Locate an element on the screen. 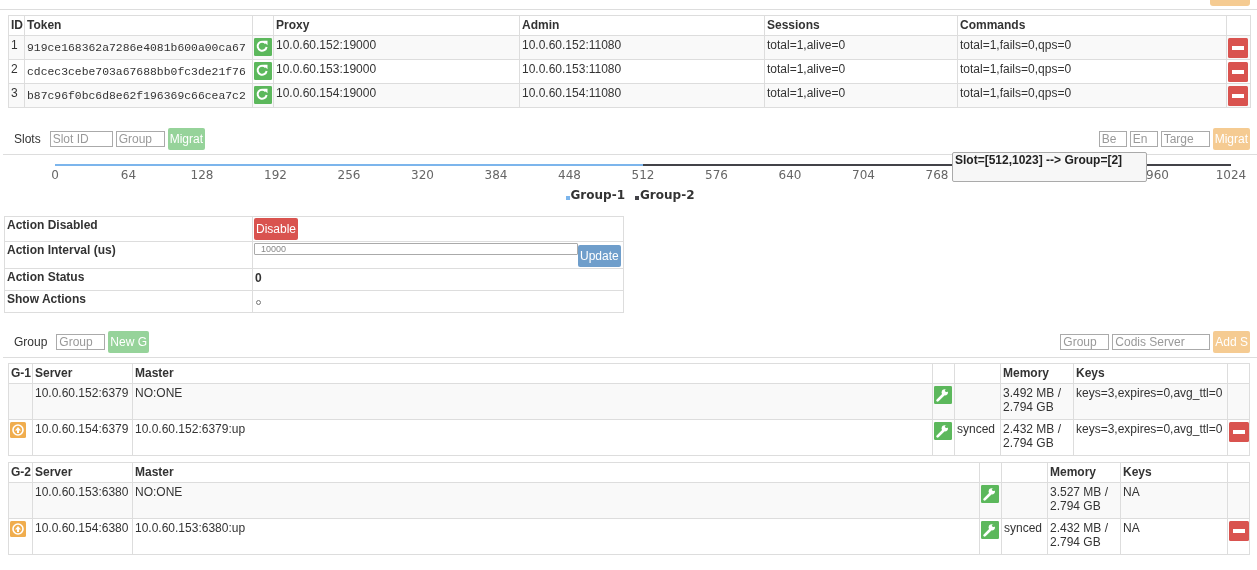 Image resolution: width=1257 pixels, height=570 pixels. tick-label: 1024 is located at coordinates (1231, 175).